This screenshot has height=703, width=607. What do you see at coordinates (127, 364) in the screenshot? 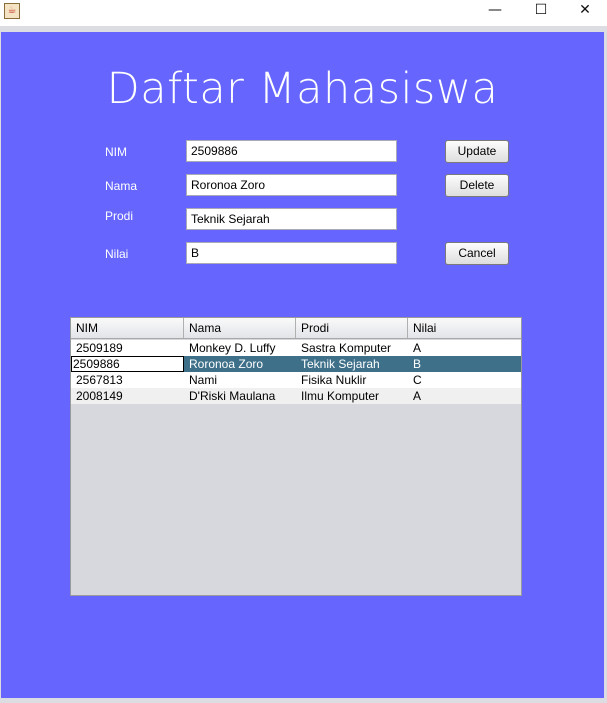
I see `cell-nim: 2509886` at bounding box center [127, 364].